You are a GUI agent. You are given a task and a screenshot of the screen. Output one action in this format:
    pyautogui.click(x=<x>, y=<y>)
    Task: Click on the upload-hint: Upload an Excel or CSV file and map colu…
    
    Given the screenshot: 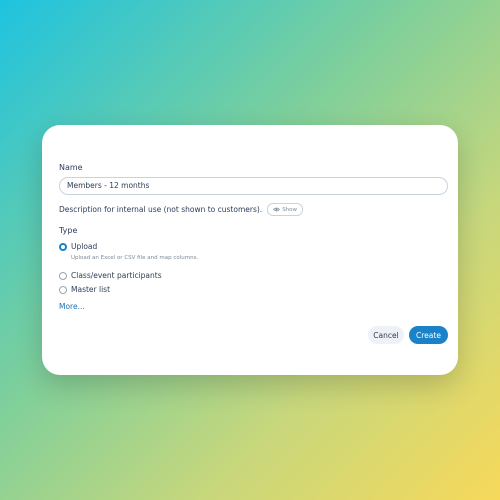 What is the action you would take?
    pyautogui.click(x=135, y=258)
    